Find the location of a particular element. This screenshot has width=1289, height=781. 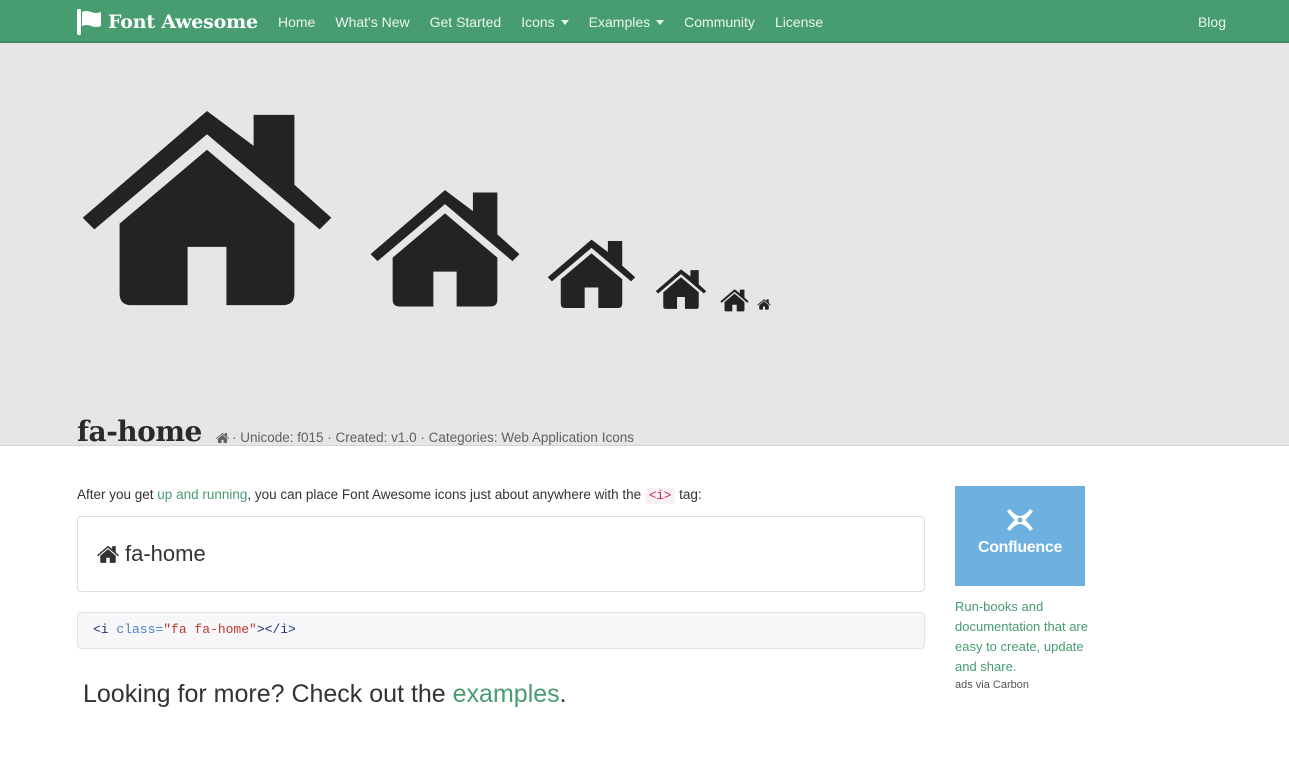

ad-brand: Confluence is located at coordinates (1020, 547).